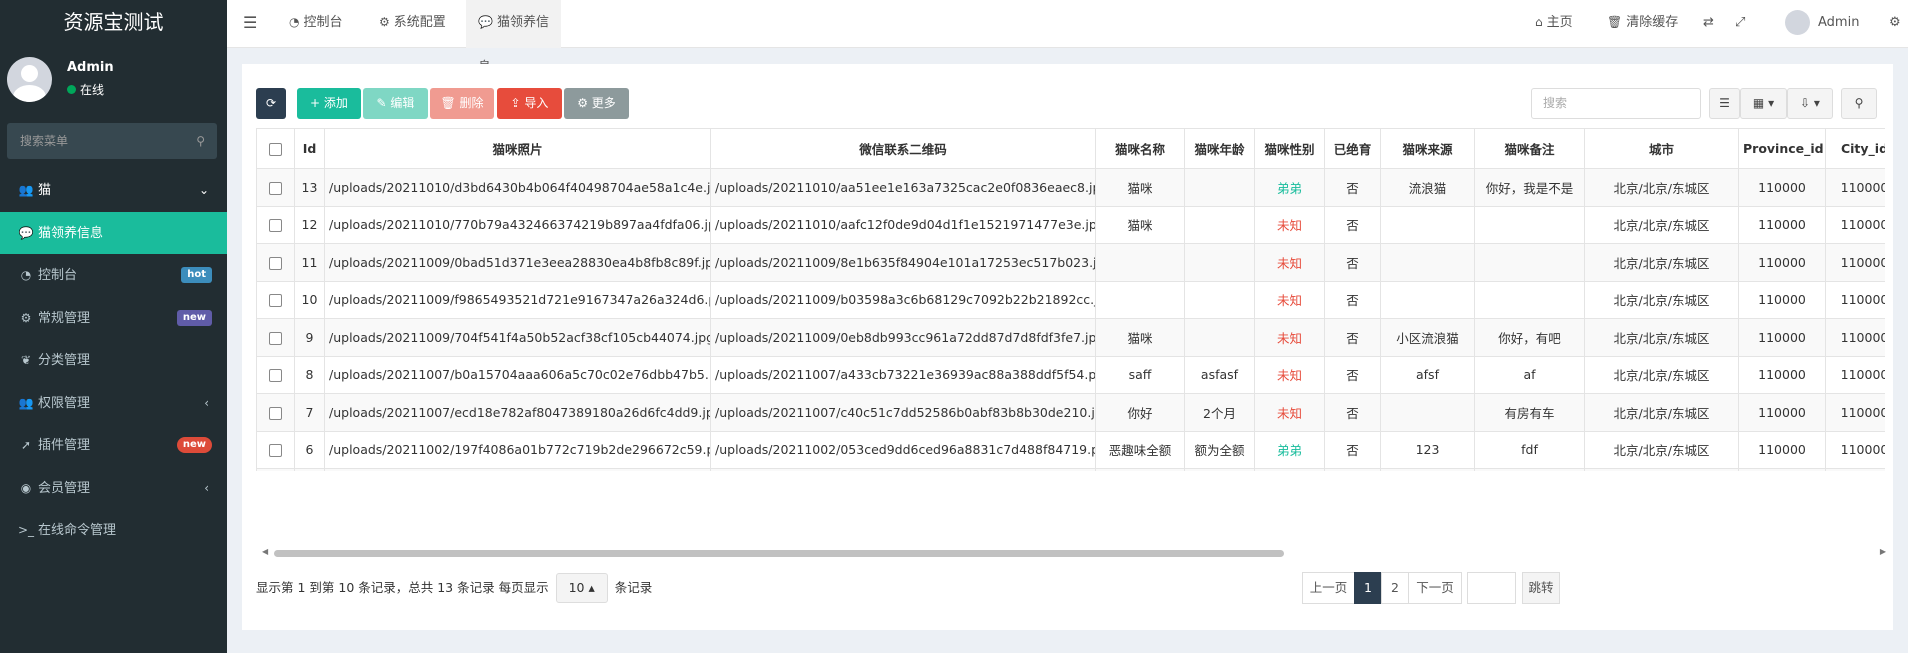  Describe the element at coordinates (113, 318) in the screenshot. I see `sidebar-item-general: ⚙ 常规管理 new` at that location.